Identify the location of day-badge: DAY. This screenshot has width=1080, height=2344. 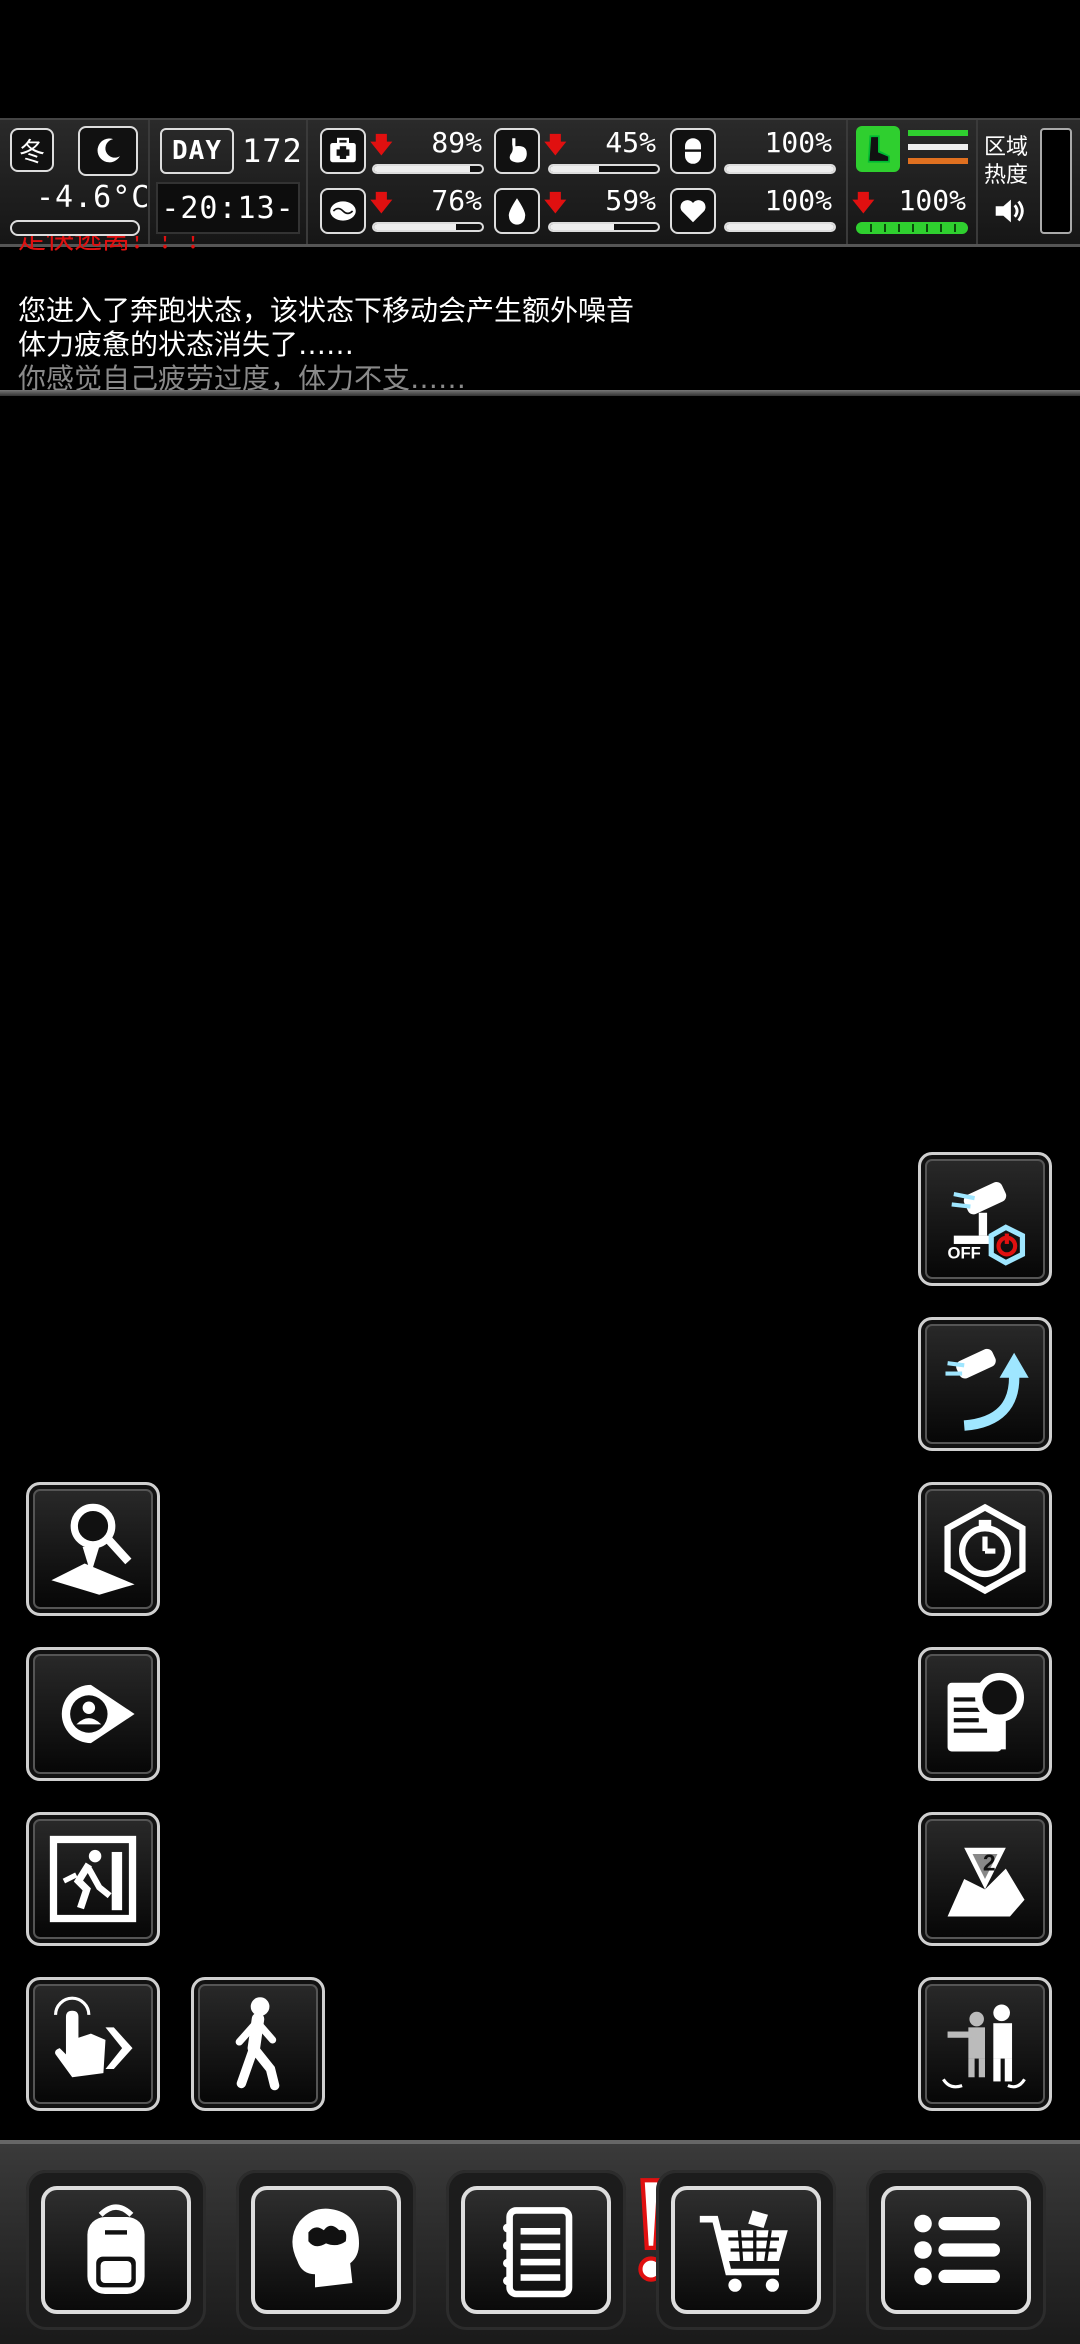
(197, 151).